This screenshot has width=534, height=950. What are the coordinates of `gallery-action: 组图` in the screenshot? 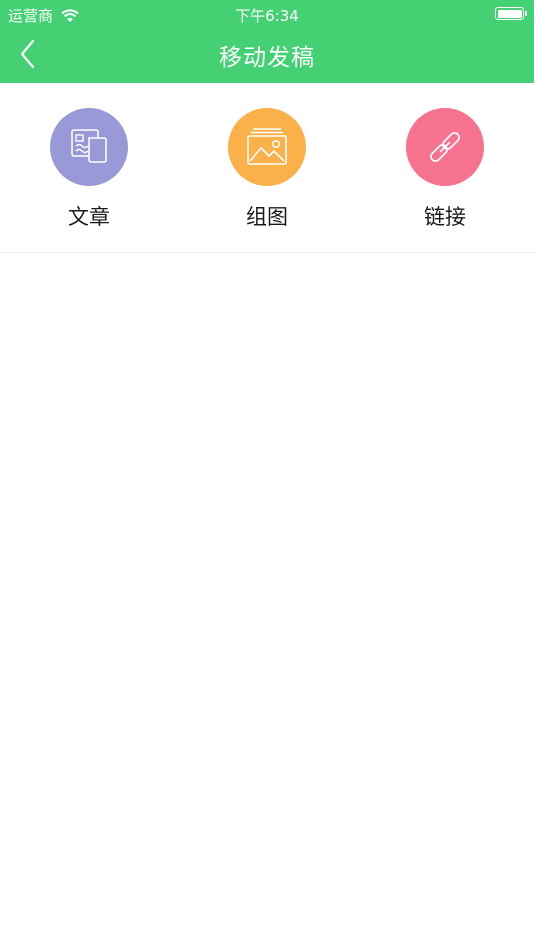 It's located at (267, 173).